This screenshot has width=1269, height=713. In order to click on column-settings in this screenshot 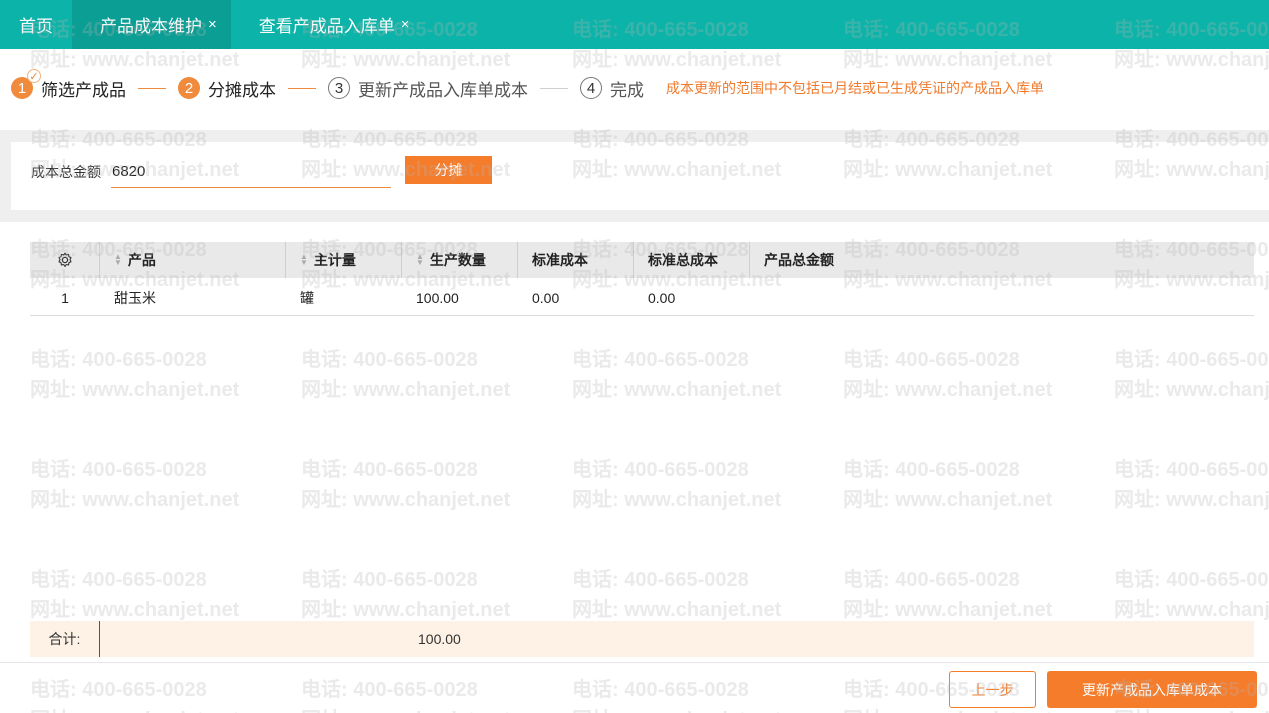, I will do `click(65, 260)`.